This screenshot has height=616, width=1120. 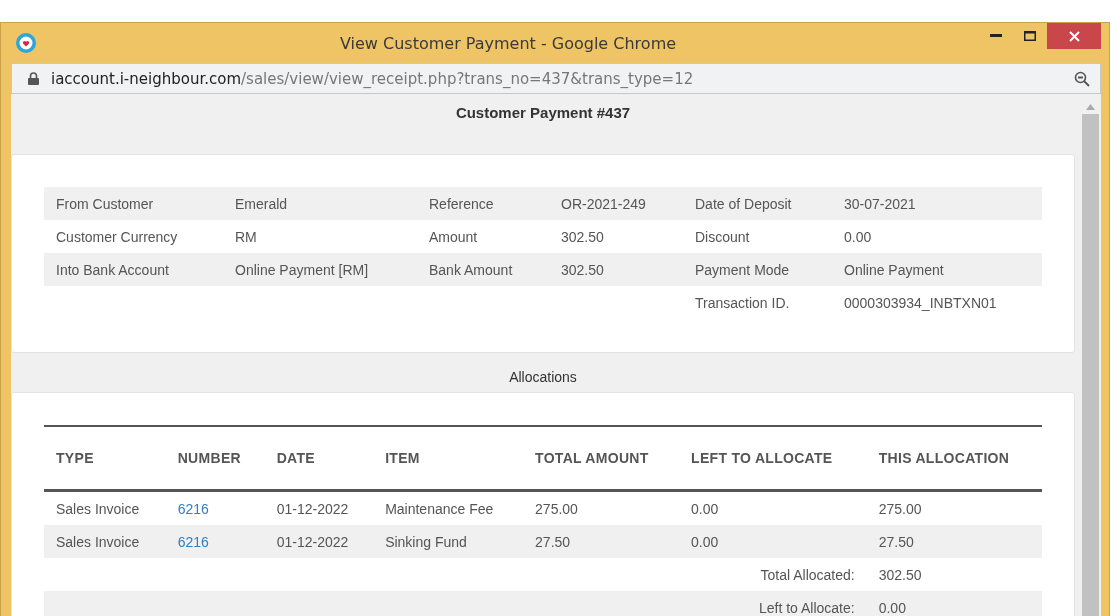 What do you see at coordinates (246, 237) in the screenshot?
I see `field-value: RM` at bounding box center [246, 237].